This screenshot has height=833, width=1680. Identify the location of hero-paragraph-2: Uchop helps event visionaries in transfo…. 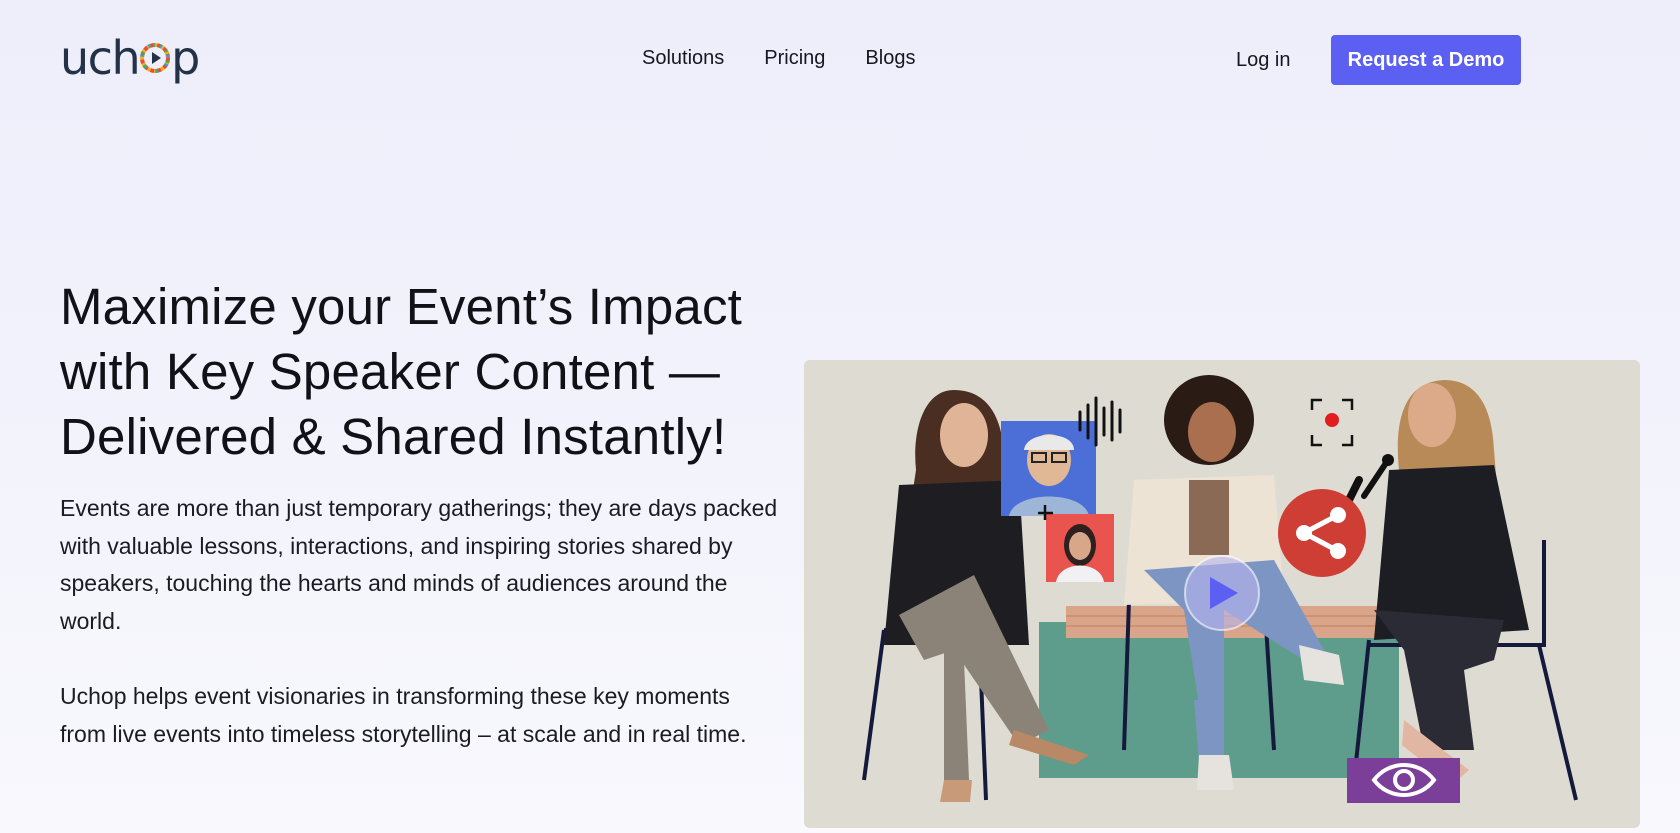
(403, 715).